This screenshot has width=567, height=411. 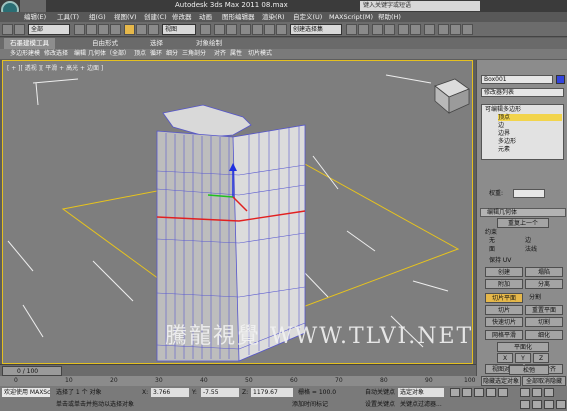 I want to click on select-object-icon, so click(x=79, y=29).